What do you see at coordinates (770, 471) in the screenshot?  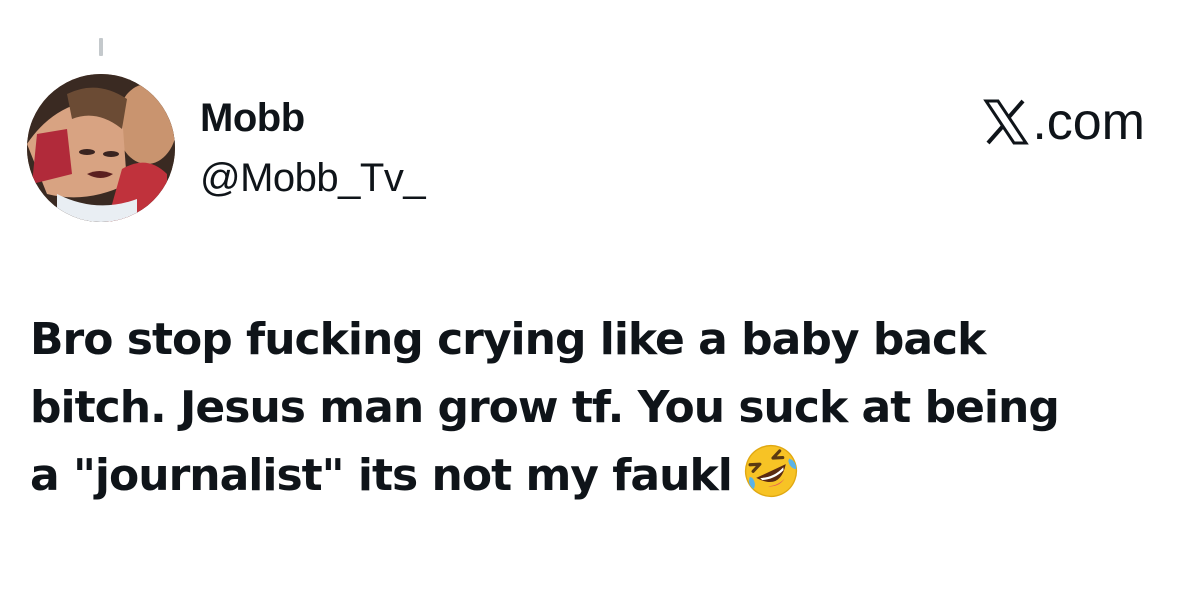 I see `rolling-on-floor-laughing-emoji-icon` at bounding box center [770, 471].